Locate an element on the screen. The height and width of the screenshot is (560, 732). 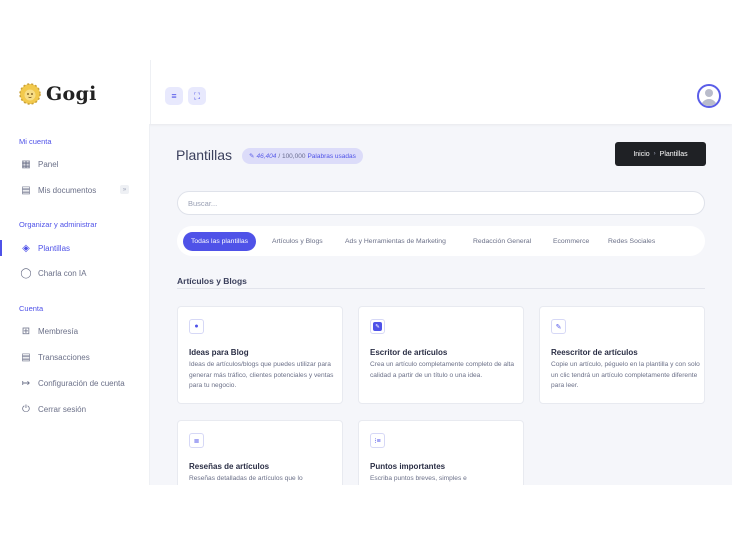
login-icon: ↦ is located at coordinates (26, 383).